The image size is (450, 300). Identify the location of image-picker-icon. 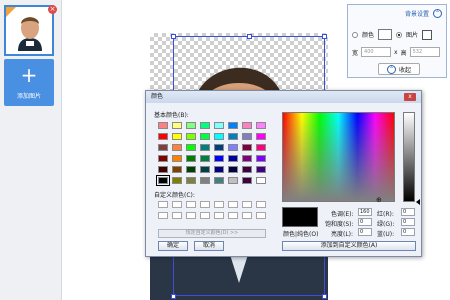
(427, 34).